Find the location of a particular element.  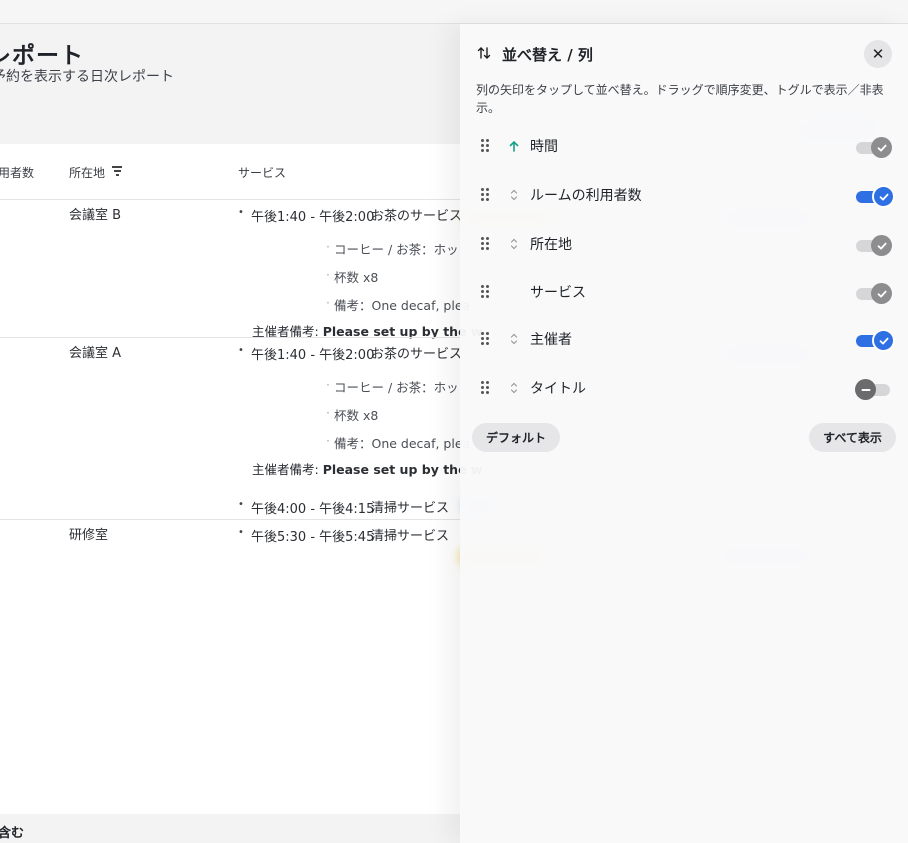

column-item: 時間 is located at coordinates (684, 147).